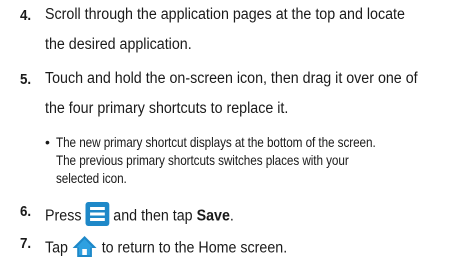  I want to click on step-text-line: Press and then tap Save., so click(139, 216).